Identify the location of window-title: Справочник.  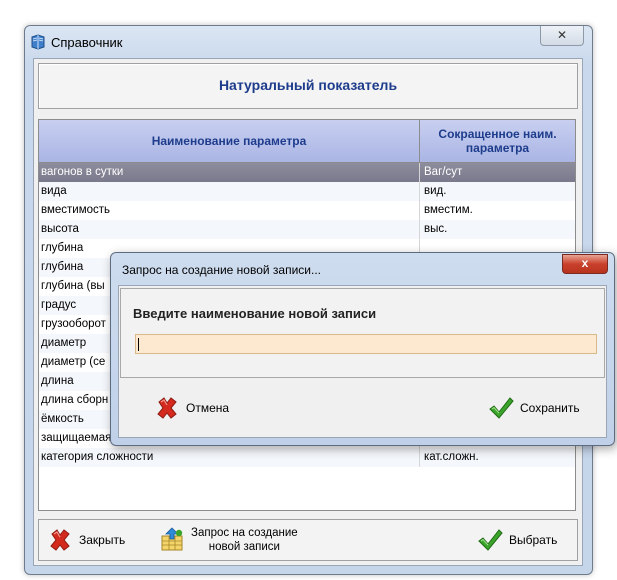
(87, 42).